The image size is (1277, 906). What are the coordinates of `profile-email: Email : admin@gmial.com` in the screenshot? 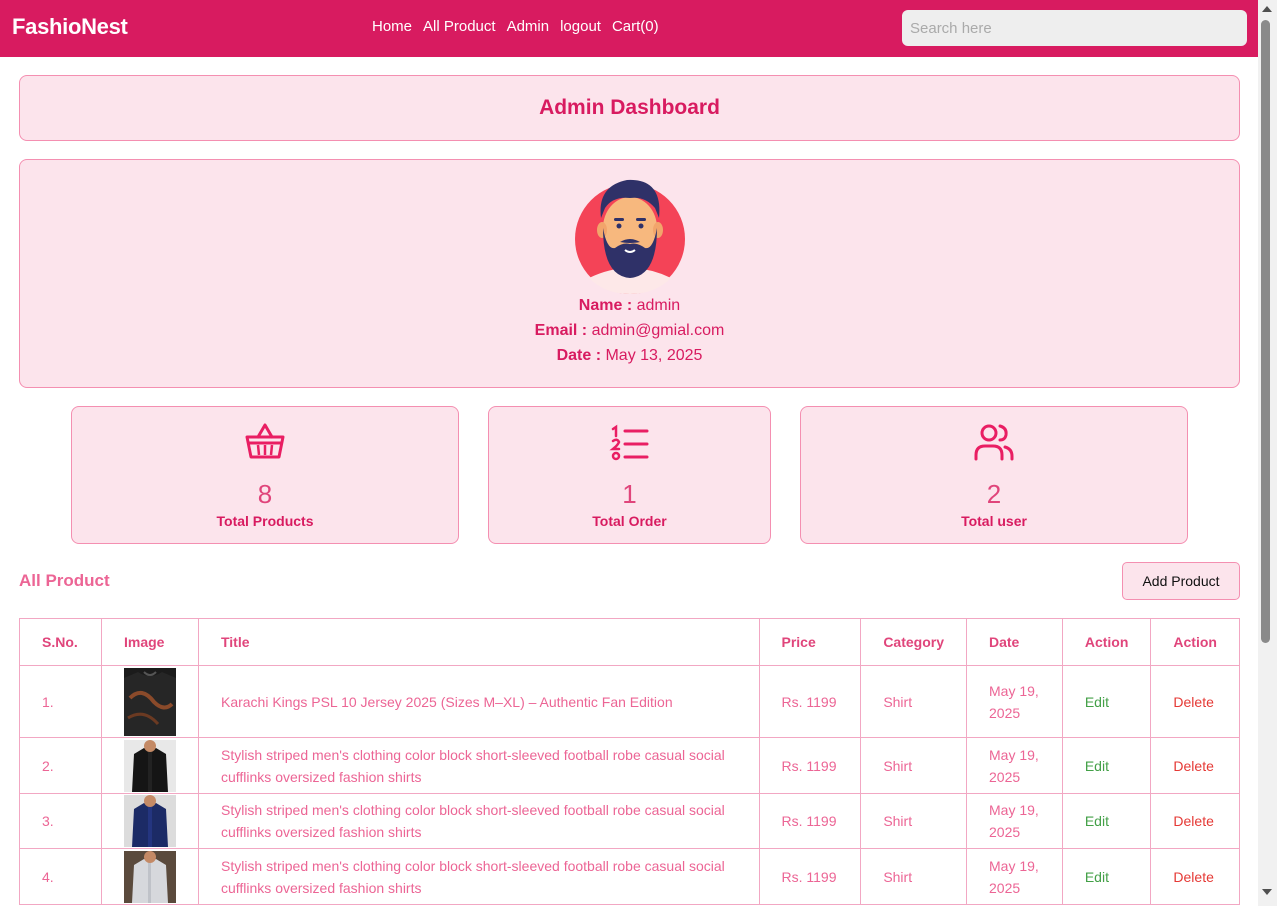 It's located at (629, 330).